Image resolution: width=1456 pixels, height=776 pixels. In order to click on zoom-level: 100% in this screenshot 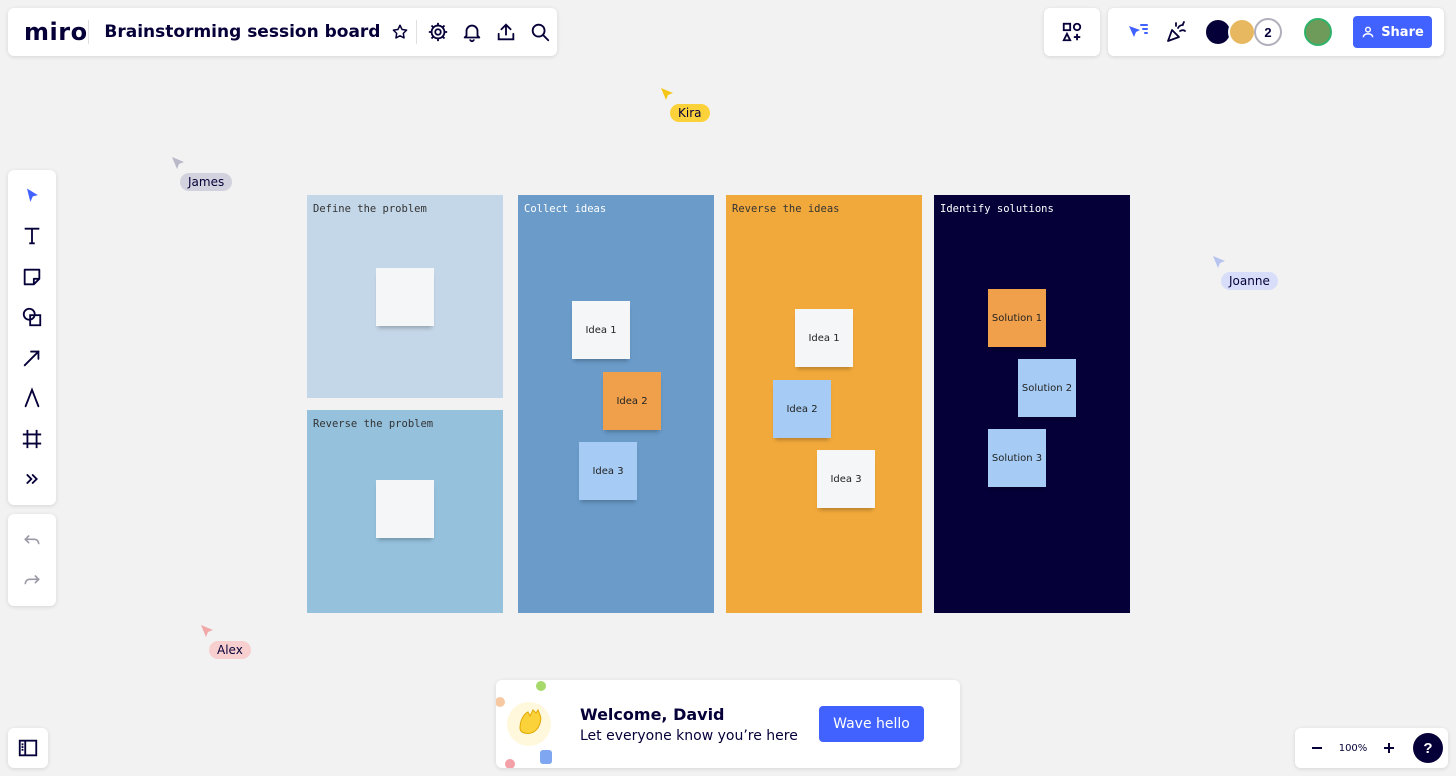, I will do `click(1353, 748)`.